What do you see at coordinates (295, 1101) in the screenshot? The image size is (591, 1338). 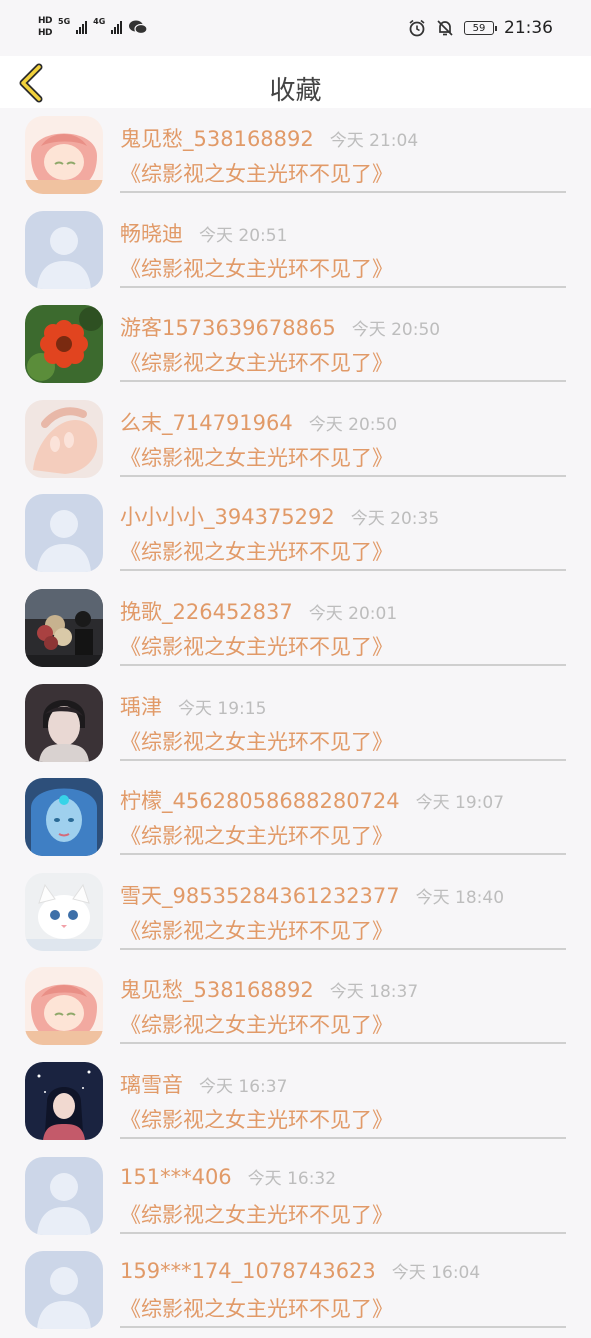 I see `list-item: 璃雪音 今天 16:37 《综影视之女主光环不见了》` at bounding box center [295, 1101].